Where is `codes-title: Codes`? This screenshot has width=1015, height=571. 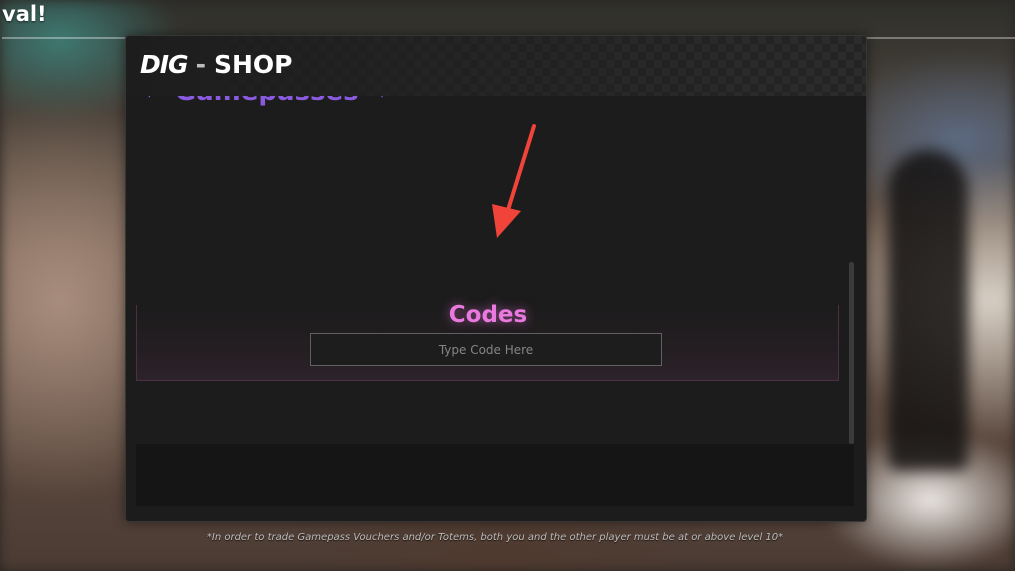 codes-title: Codes is located at coordinates (488, 315).